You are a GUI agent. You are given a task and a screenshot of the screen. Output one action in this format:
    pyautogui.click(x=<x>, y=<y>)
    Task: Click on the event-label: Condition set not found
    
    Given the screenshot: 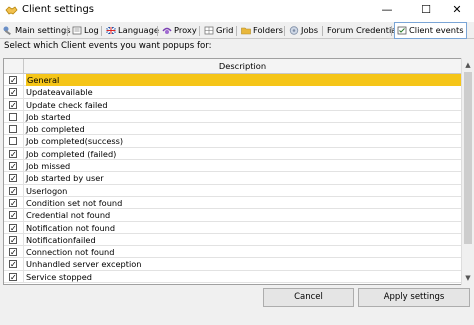 What is the action you would take?
    pyautogui.click(x=74, y=202)
    